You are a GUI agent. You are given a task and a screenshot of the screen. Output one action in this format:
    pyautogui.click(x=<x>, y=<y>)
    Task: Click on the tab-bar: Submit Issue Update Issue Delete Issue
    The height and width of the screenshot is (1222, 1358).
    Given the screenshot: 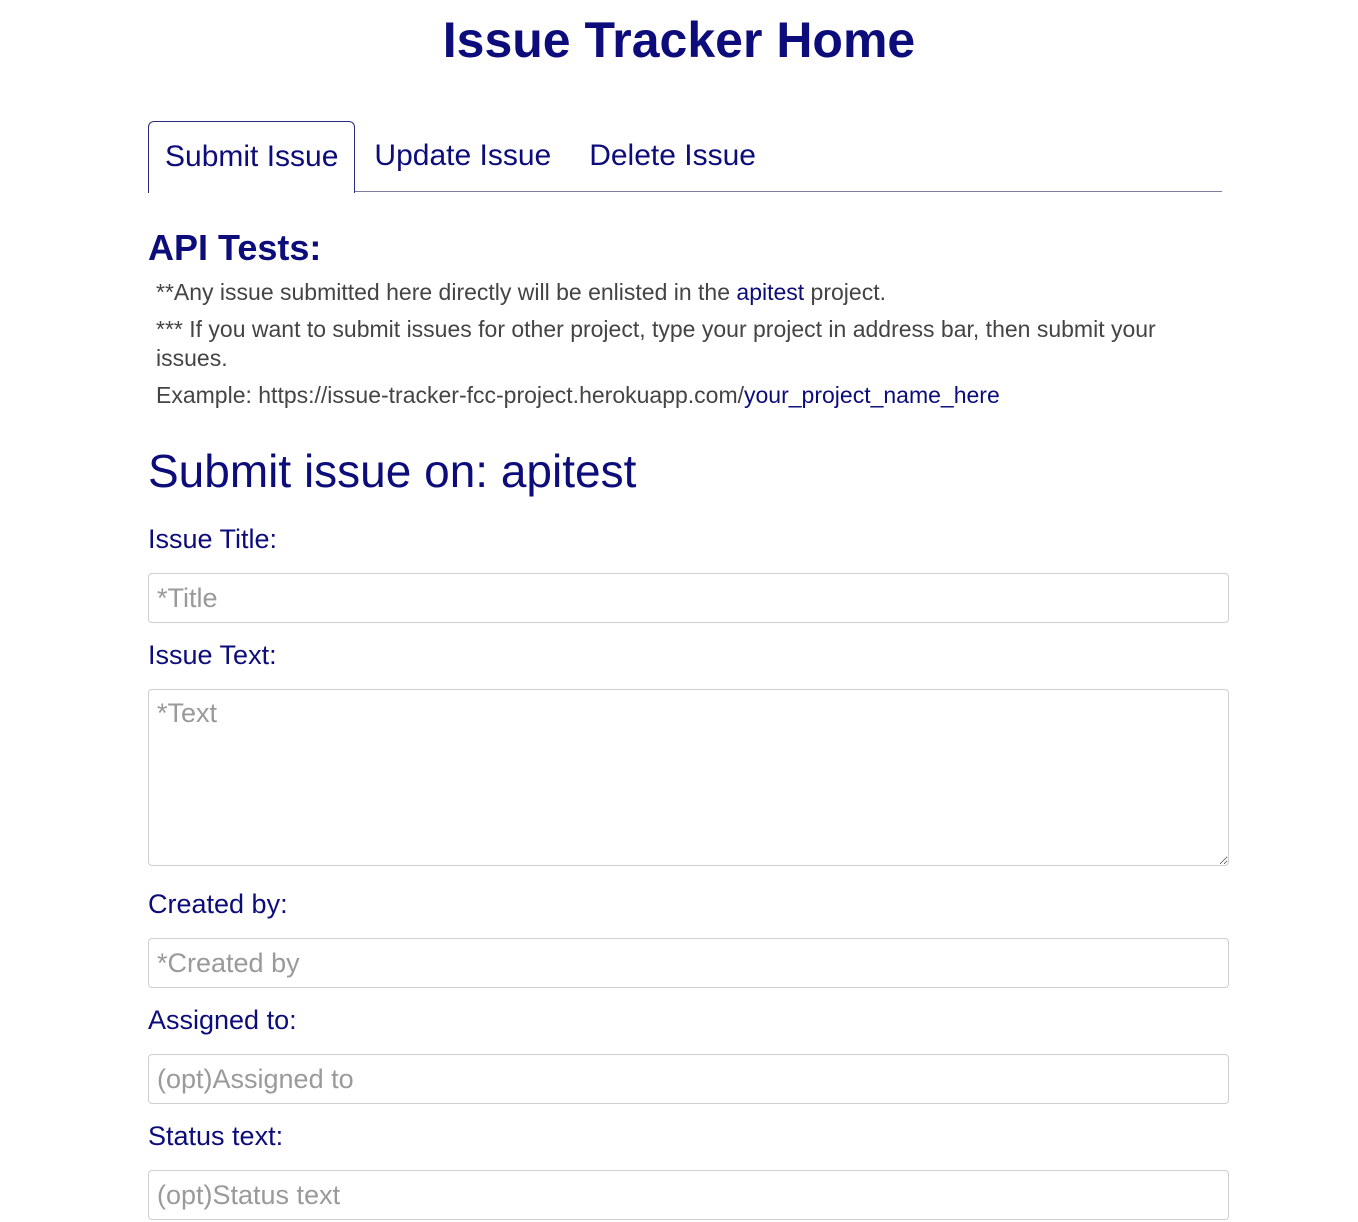 What is the action you would take?
    pyautogui.click(x=685, y=156)
    